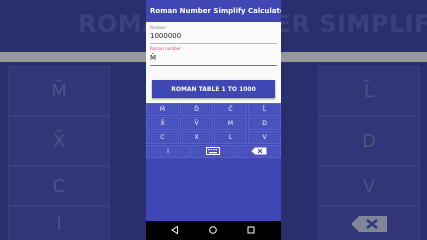 The height and width of the screenshot is (240, 427). I want to click on key-d-bar: D̄, so click(196, 109).